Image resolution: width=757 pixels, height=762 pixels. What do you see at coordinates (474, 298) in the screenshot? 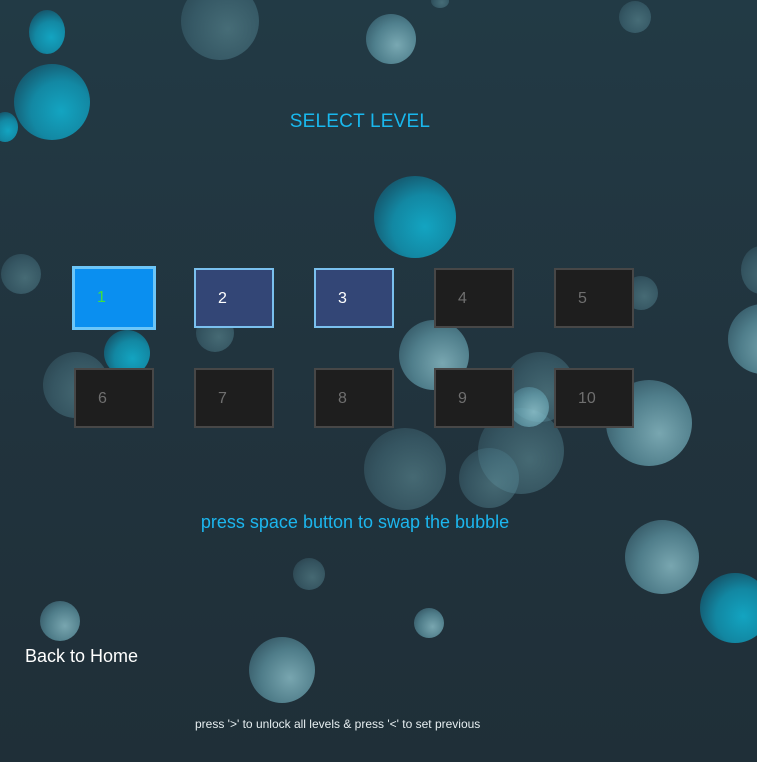
I see `level-button-4: 4` at bounding box center [474, 298].